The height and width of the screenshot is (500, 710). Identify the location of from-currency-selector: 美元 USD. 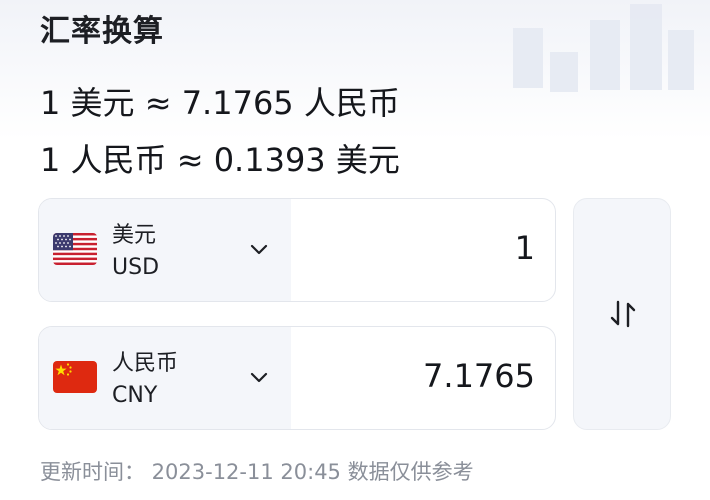
(165, 250).